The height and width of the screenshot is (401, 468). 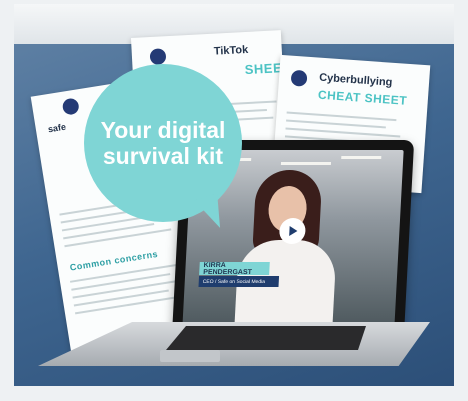 I want to click on laptop-trackpad, so click(x=190, y=356).